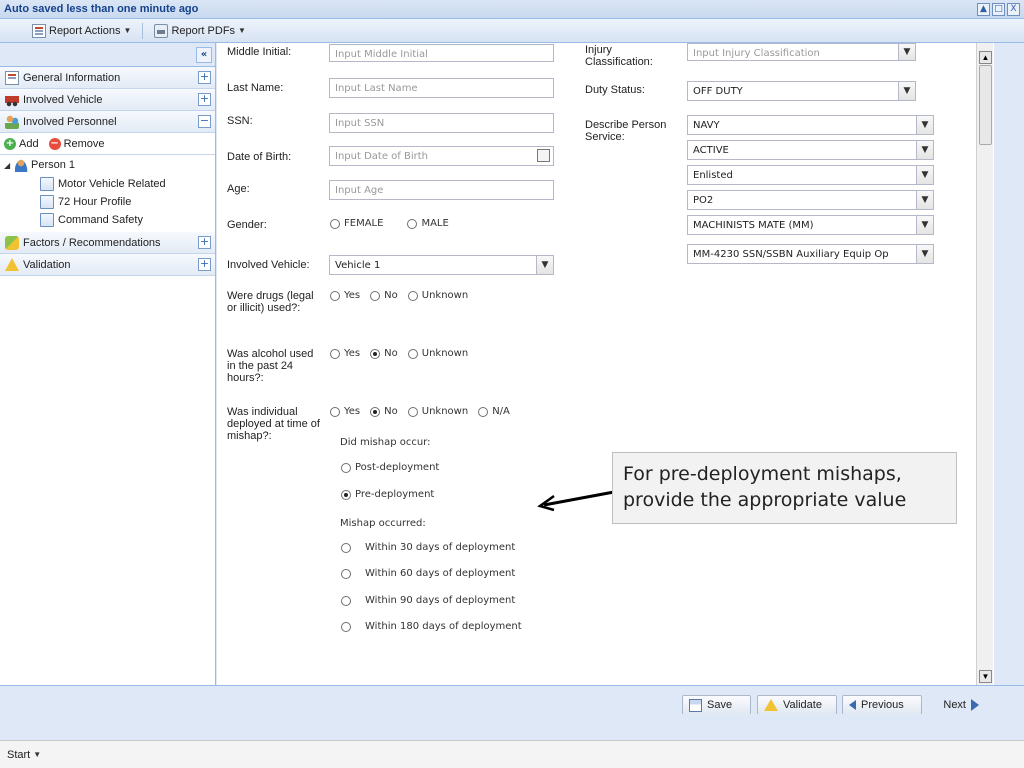  I want to click on validate-button: Validate, so click(797, 705).